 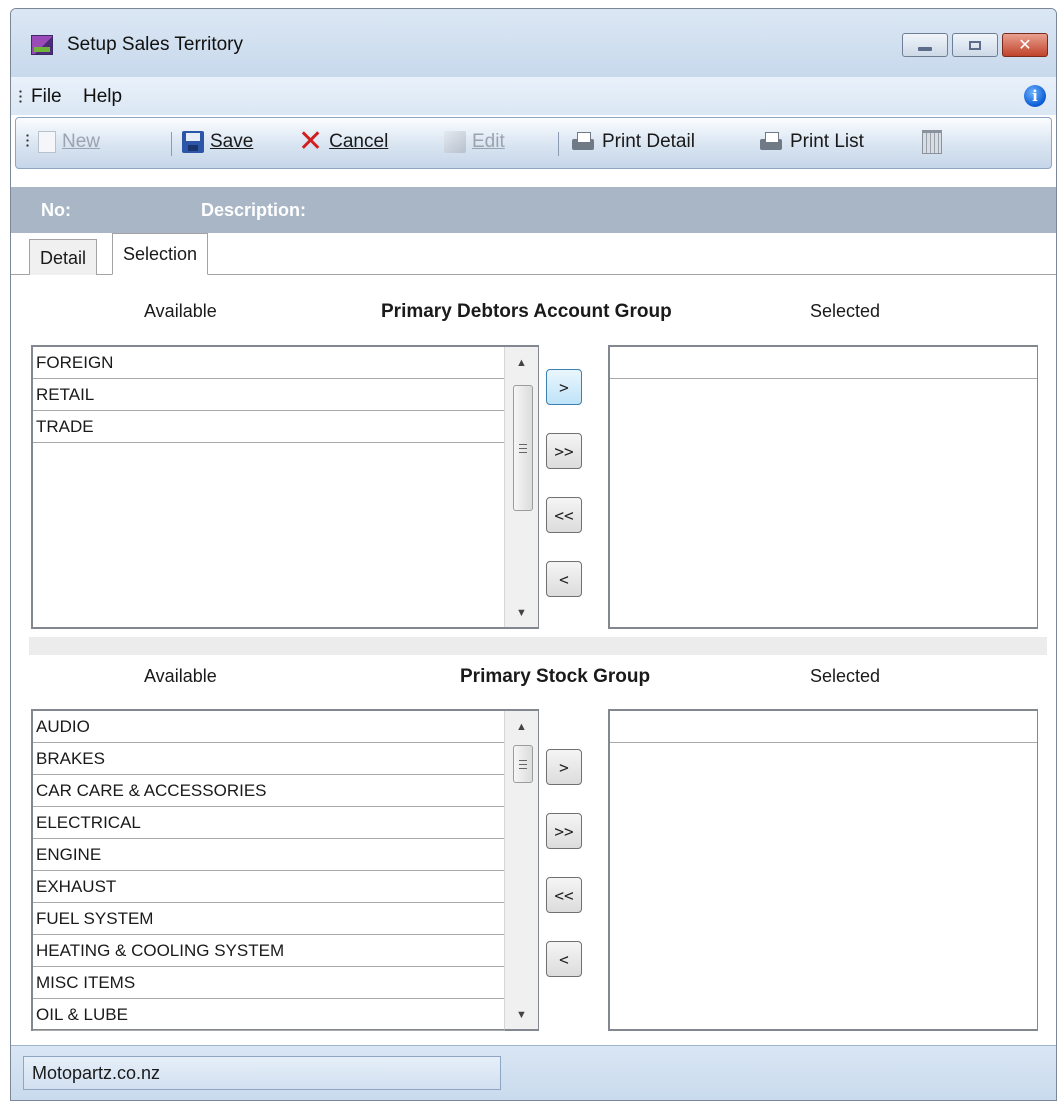 I want to click on list-item: MISC ITEMS, so click(x=269, y=983).